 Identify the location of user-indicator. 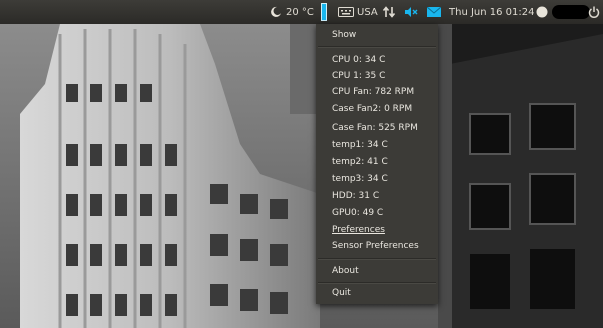
(563, 12).